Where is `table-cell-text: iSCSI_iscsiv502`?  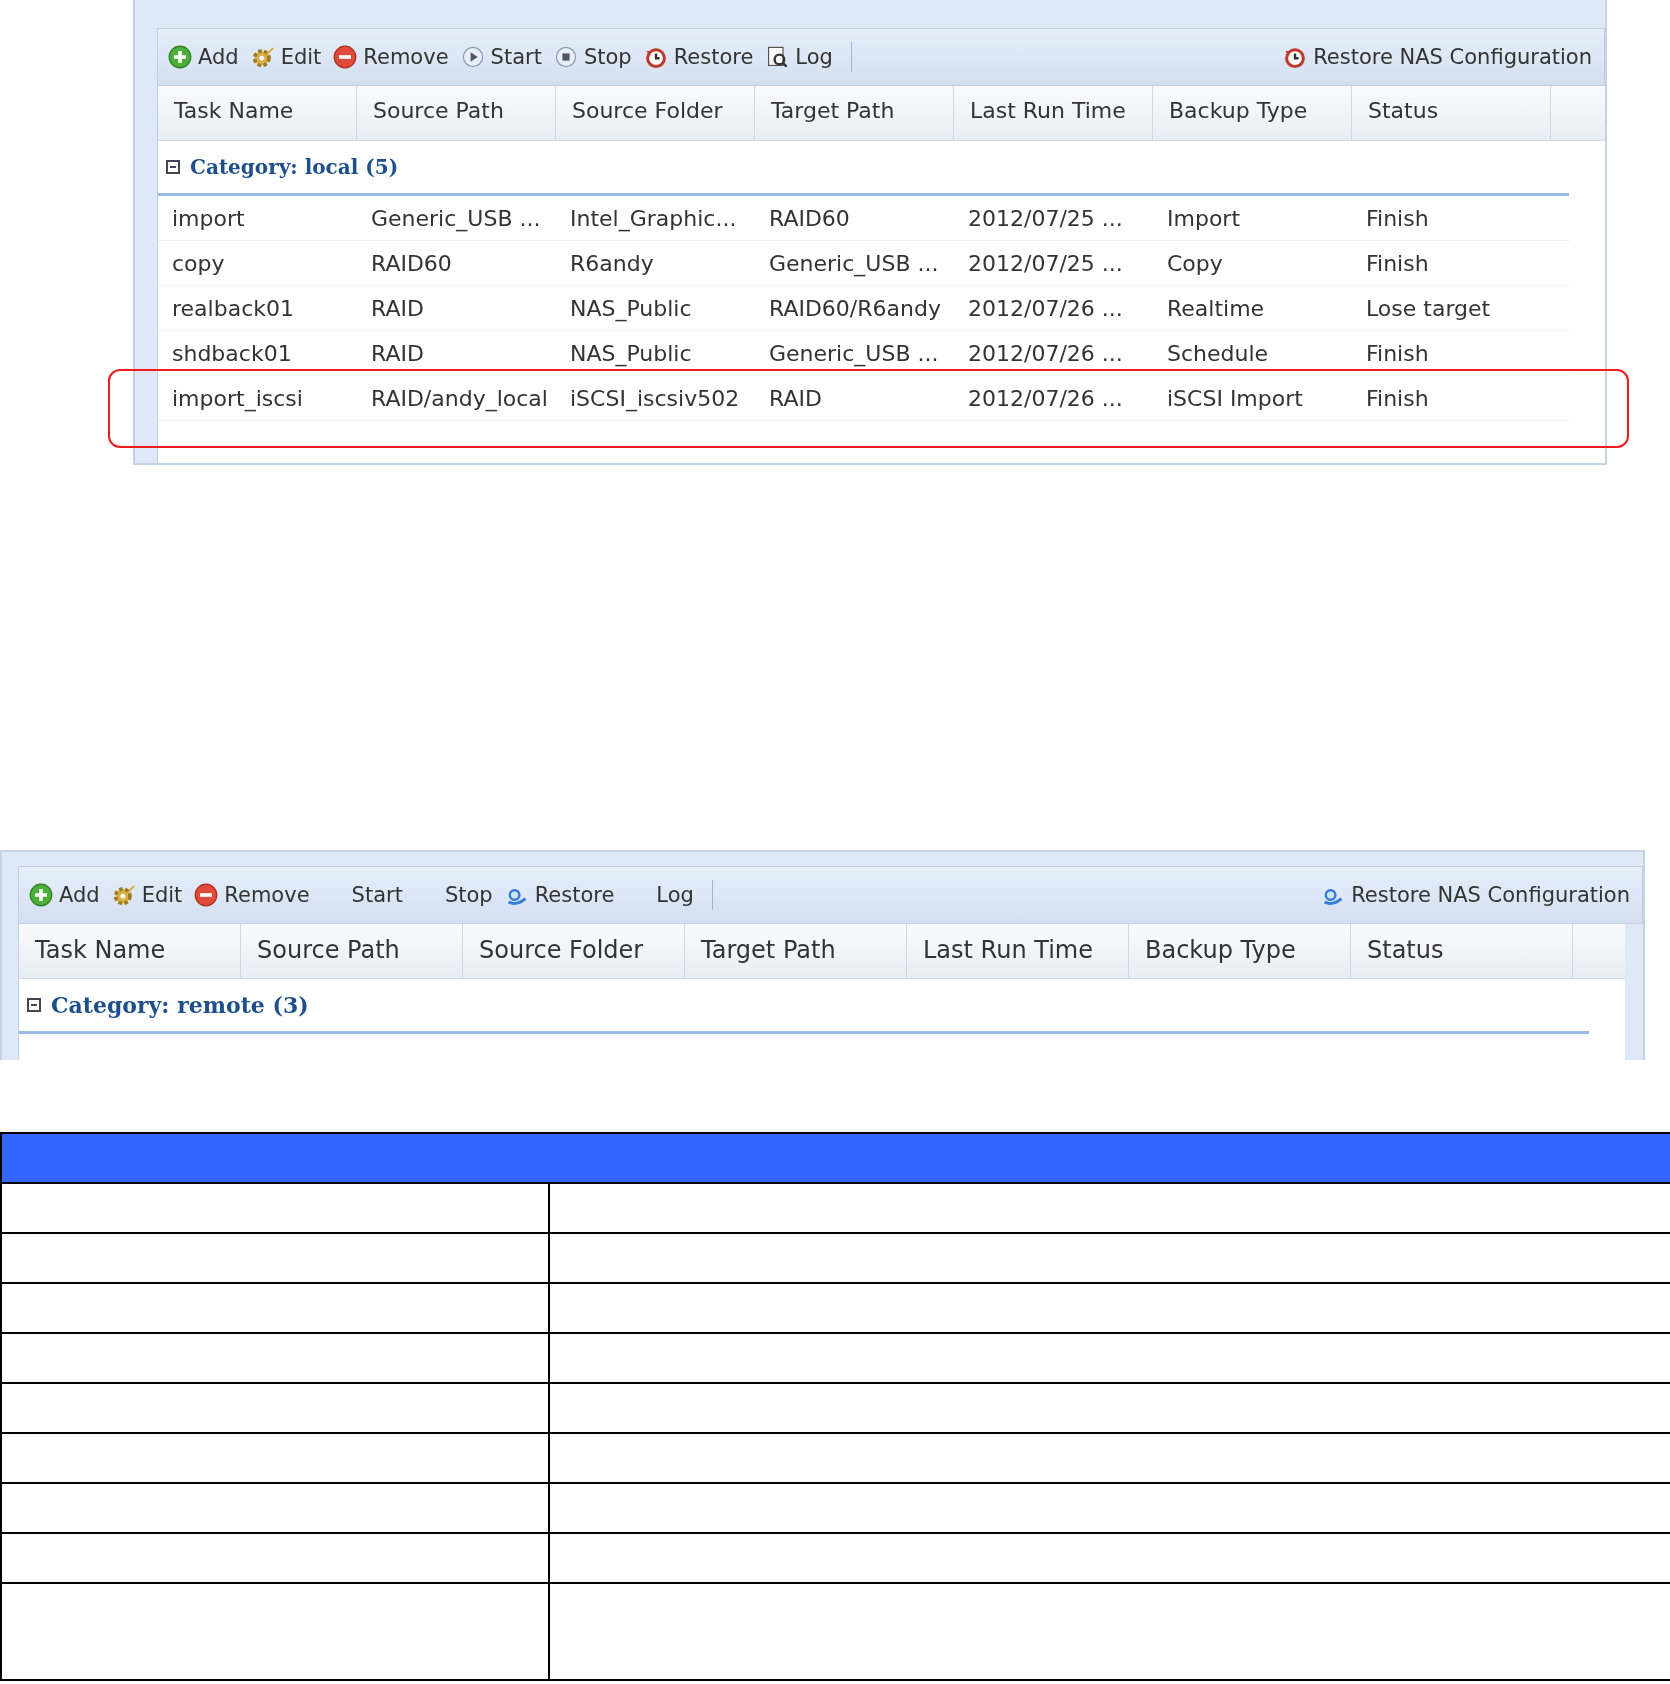
table-cell-text: iSCSI_iscsiv502 is located at coordinates (655, 398).